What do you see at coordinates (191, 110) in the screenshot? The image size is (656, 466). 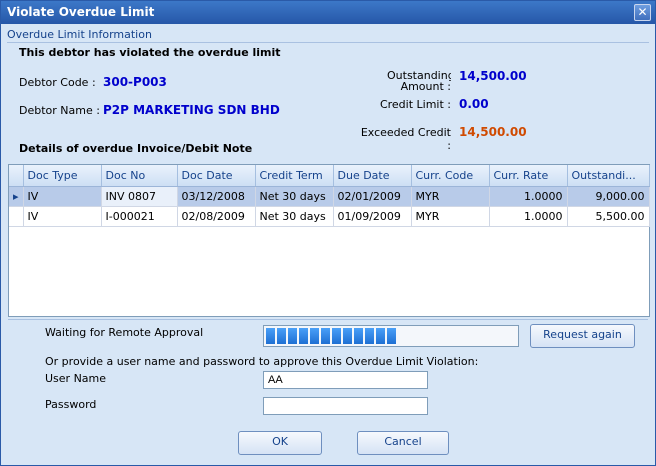 I see `debtor-name-value: P2P MARKETING SDN BHD` at bounding box center [191, 110].